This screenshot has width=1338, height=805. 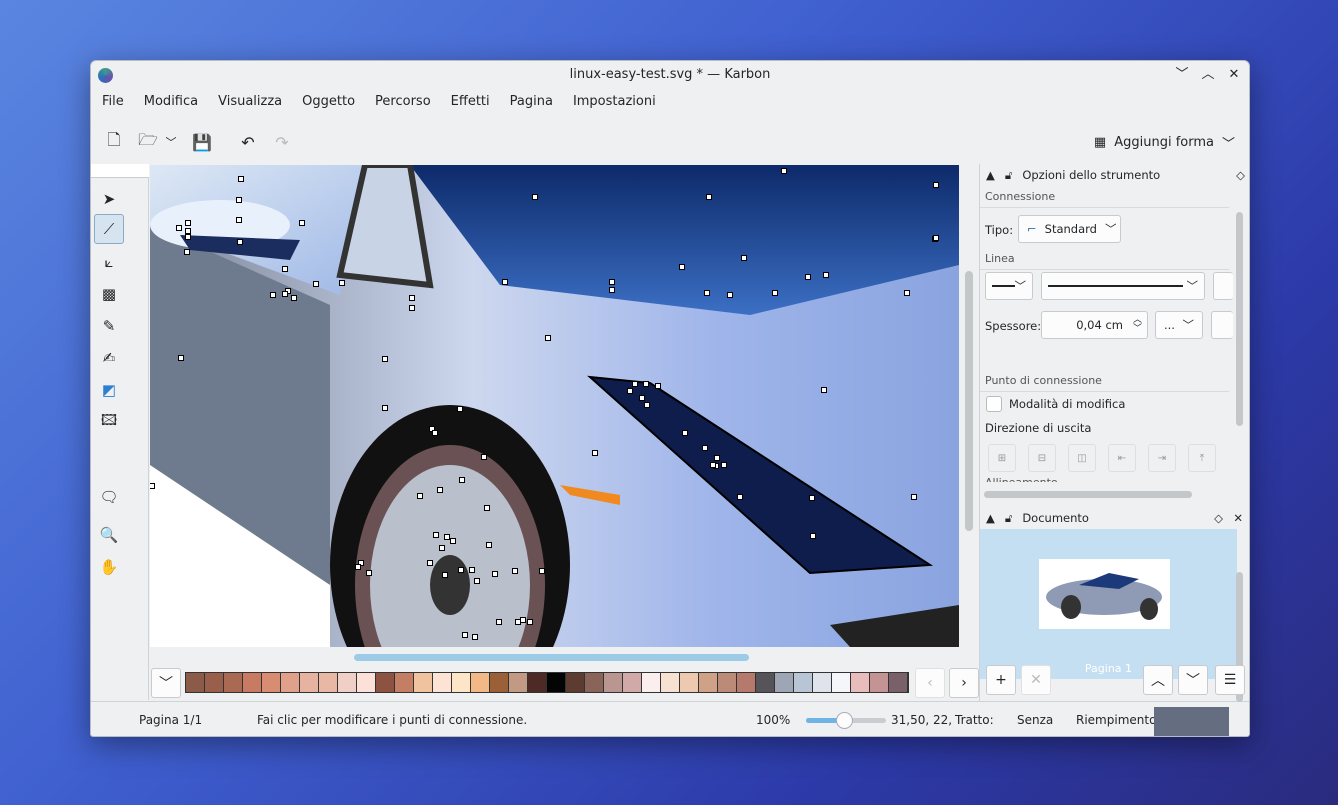 What do you see at coordinates (109, 358) in the screenshot?
I see `calligraphy-tool-icon: ✍` at bounding box center [109, 358].